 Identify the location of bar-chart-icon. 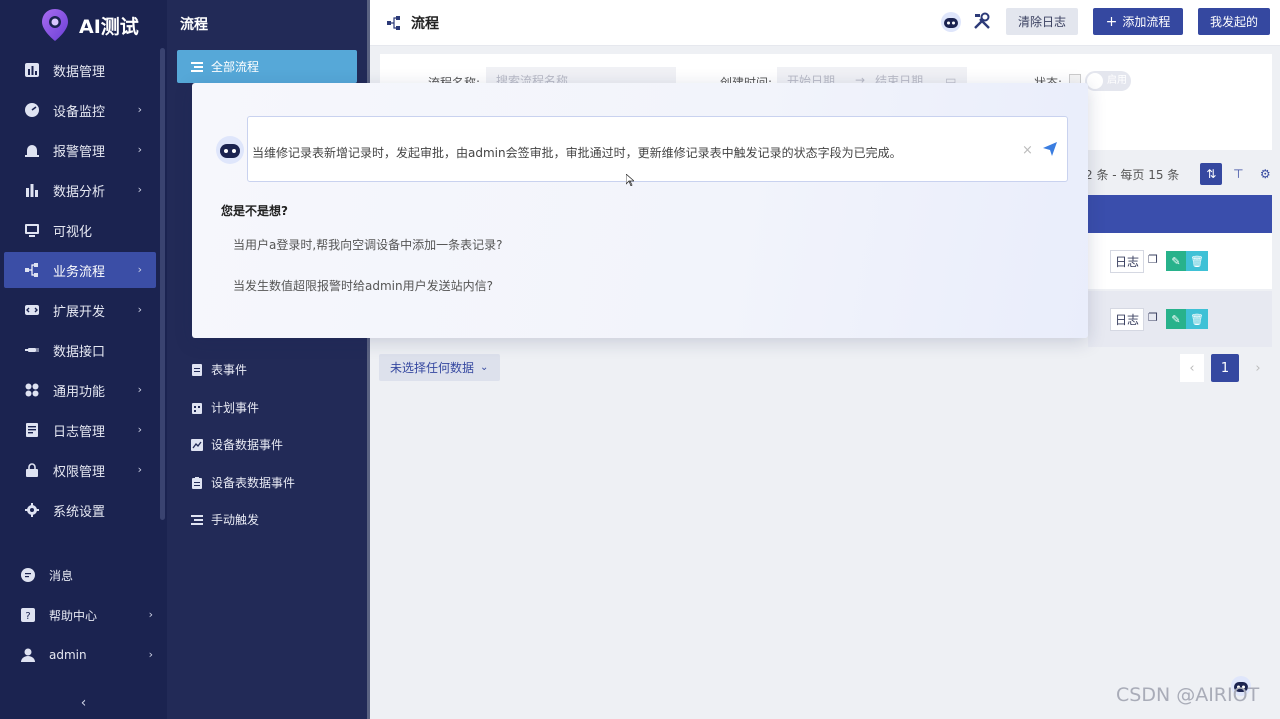
(32, 70).